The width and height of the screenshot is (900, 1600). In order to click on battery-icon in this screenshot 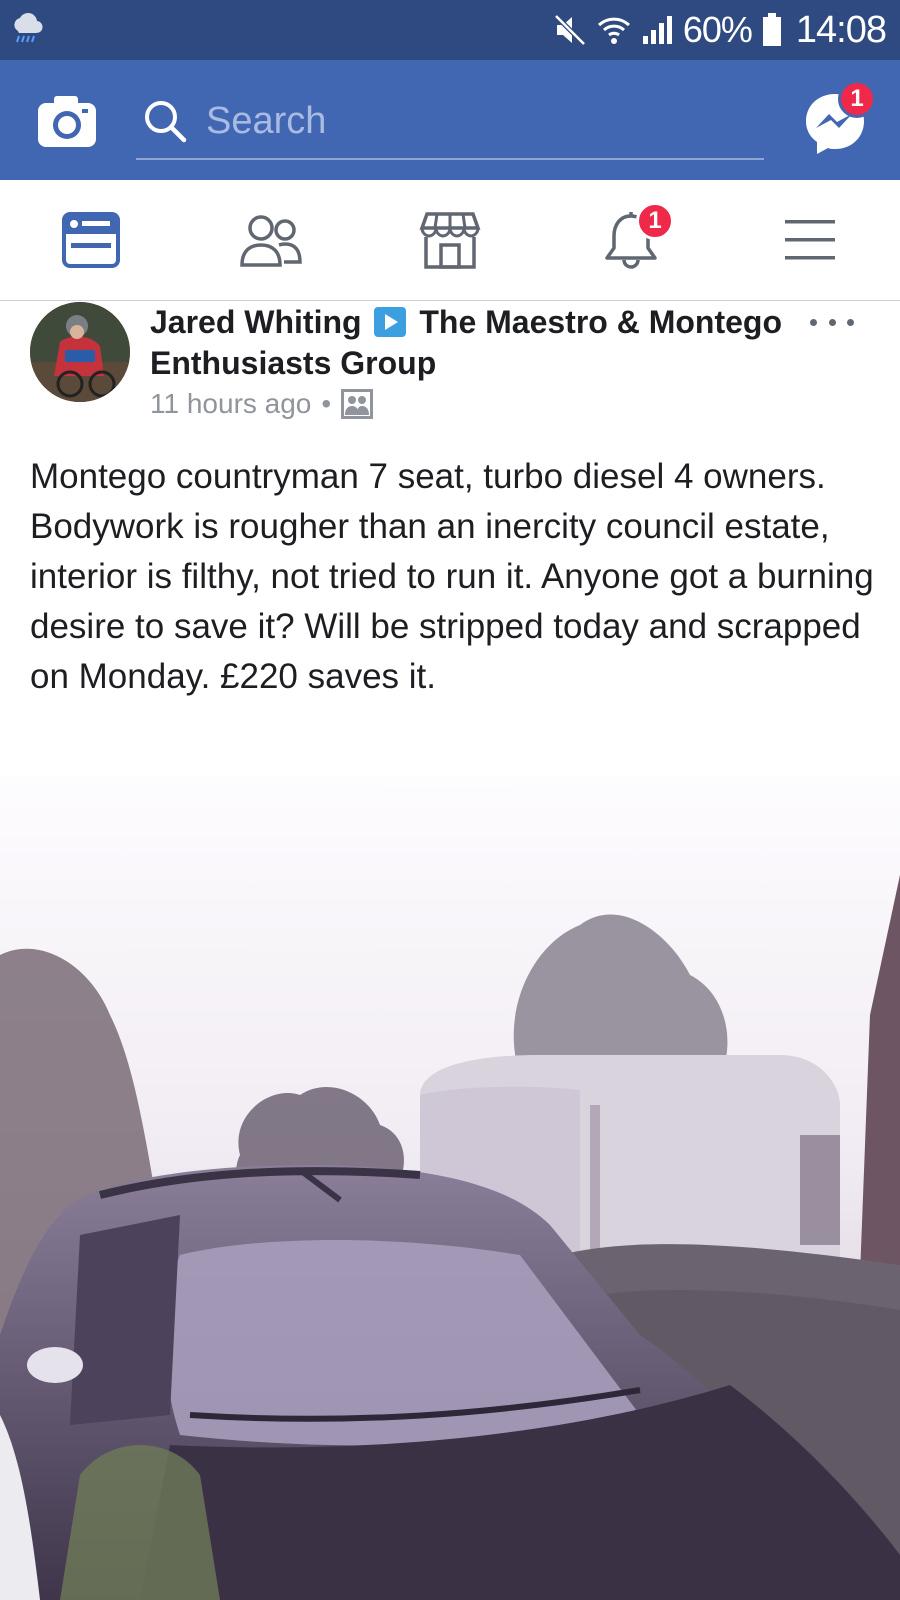, I will do `click(772, 30)`.